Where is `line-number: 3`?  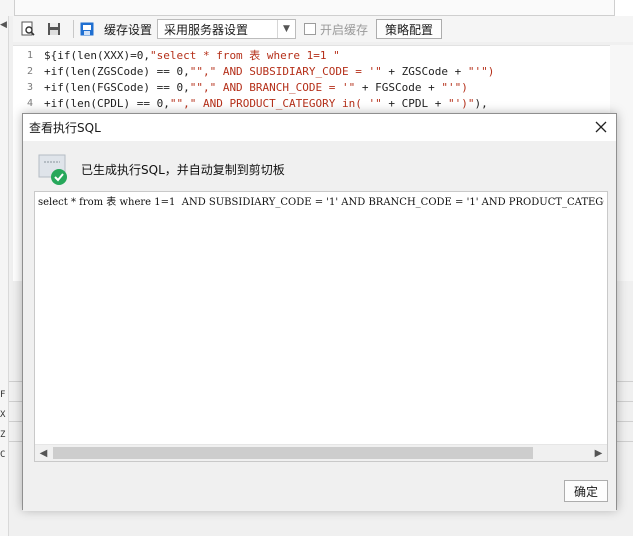
line-number: 3 is located at coordinates (29, 87).